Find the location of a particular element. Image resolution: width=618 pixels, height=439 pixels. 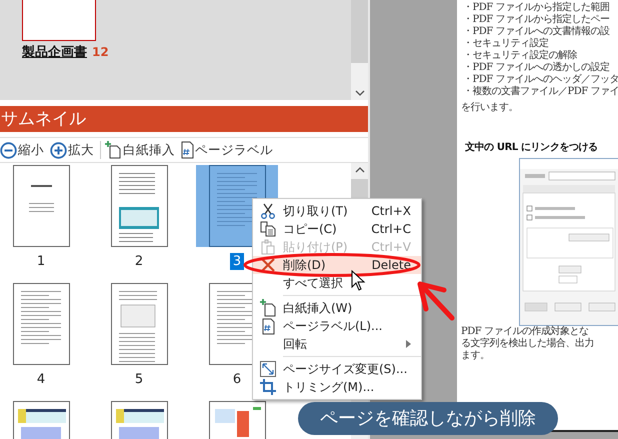

submenu-arrow-icon is located at coordinates (408, 344).